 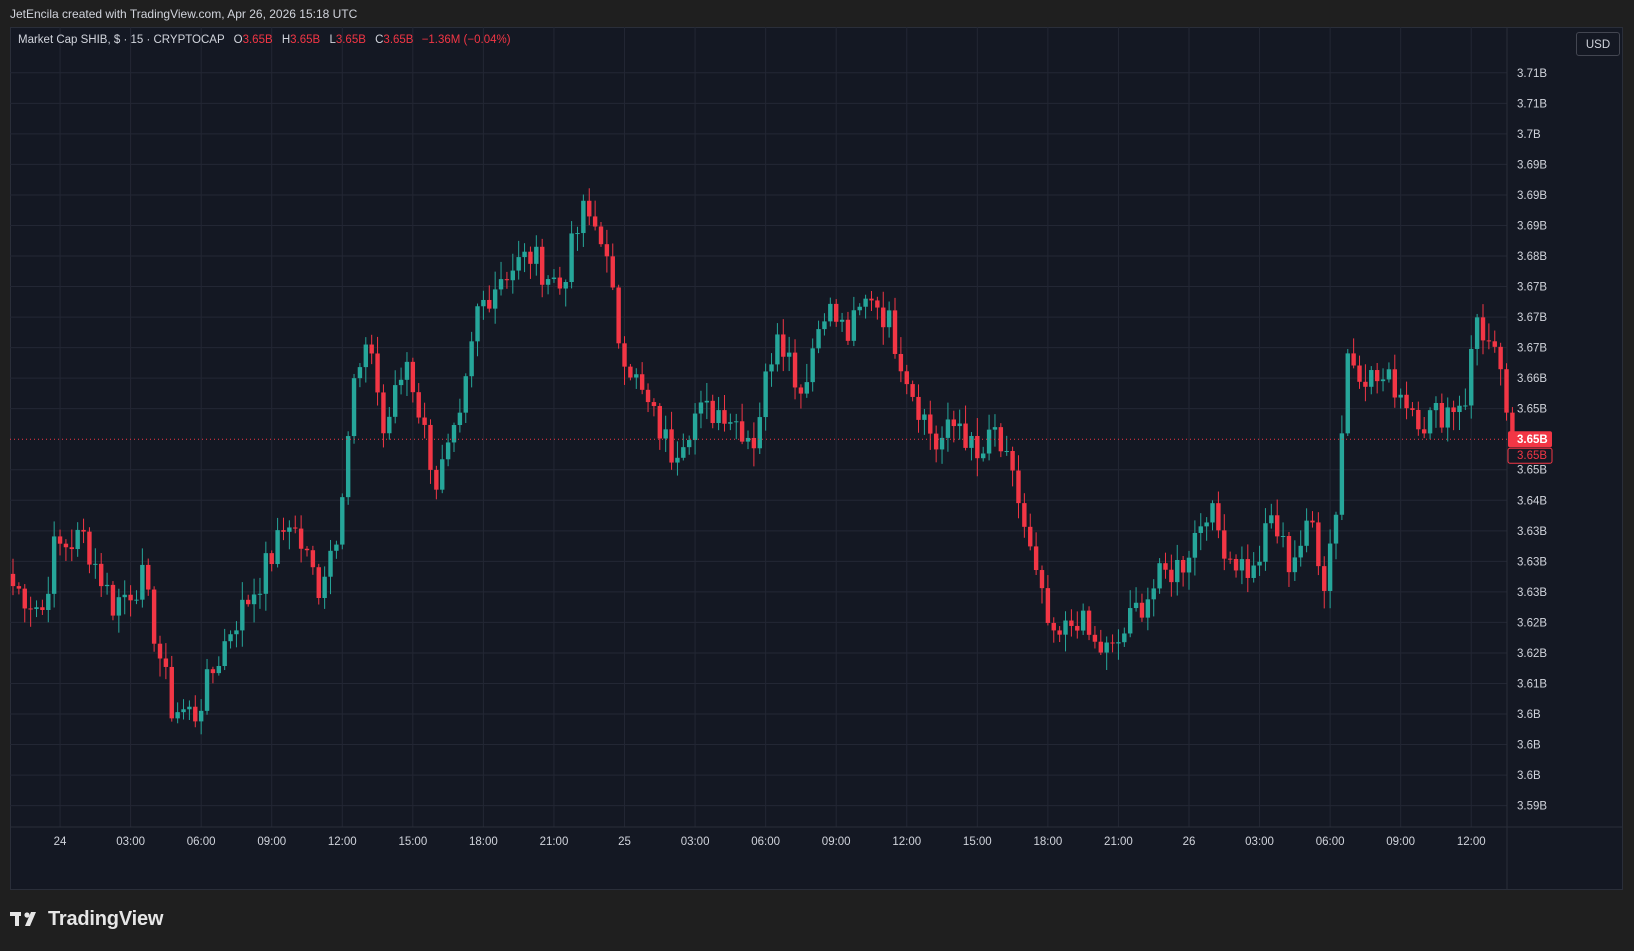 What do you see at coordinates (836, 842) in the screenshot?
I see `time-tick-label: 09:00` at bounding box center [836, 842].